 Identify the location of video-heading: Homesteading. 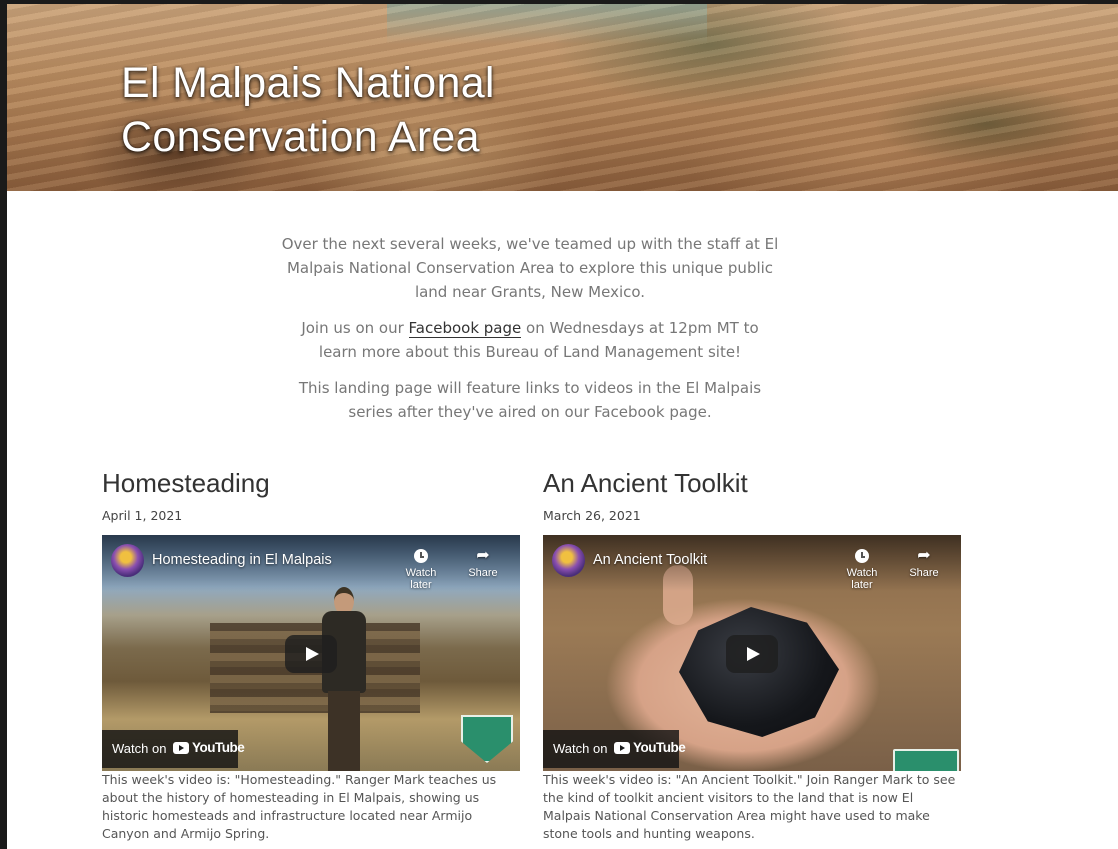
(186, 483).